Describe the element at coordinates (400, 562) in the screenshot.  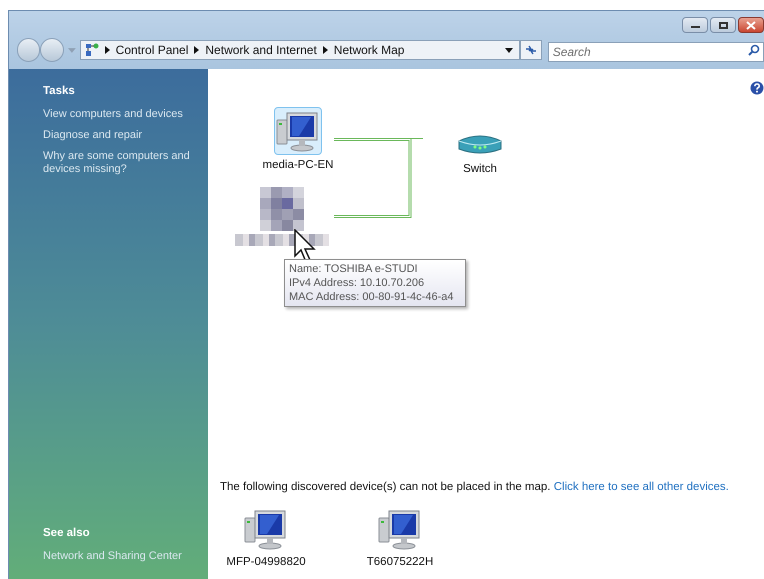
I see `device-label: T66075222H` at that location.